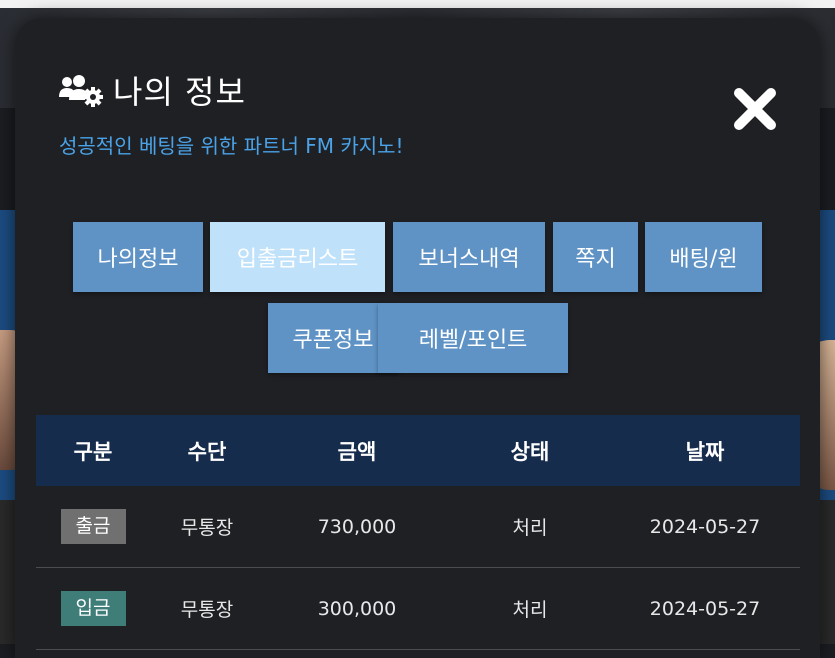 This screenshot has width=835, height=658. I want to click on modal-title-row: 나의 정보, so click(151, 90).